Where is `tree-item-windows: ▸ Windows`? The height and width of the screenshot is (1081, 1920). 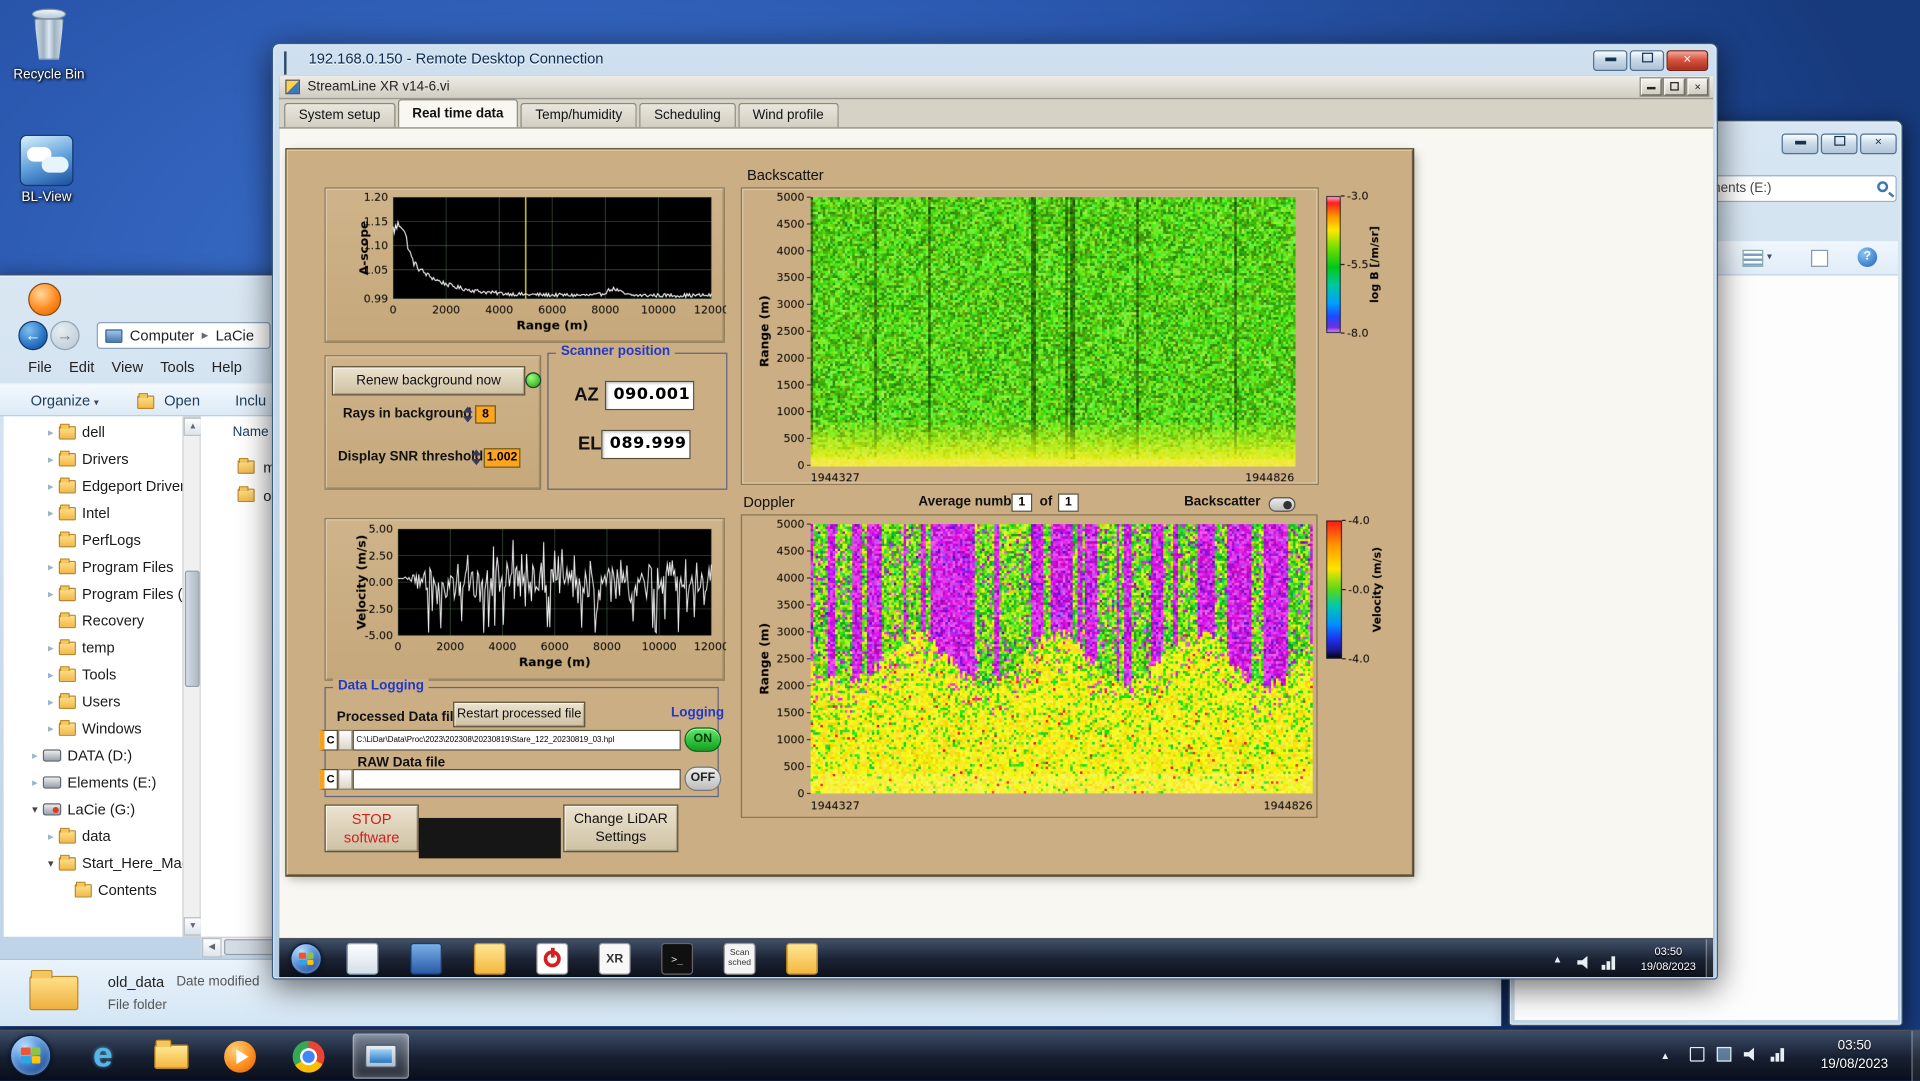
tree-item-windows: ▸ Windows is located at coordinates (93, 728).